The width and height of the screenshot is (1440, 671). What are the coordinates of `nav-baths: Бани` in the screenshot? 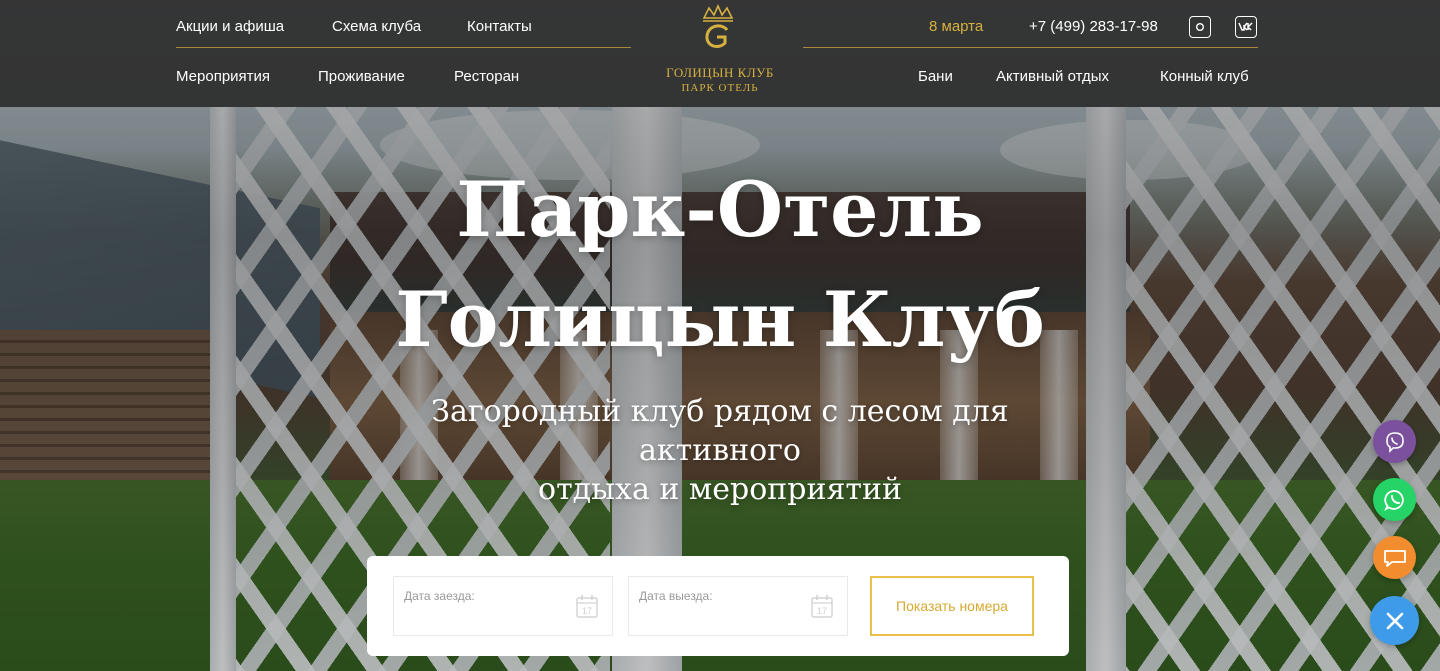 It's located at (935, 76).